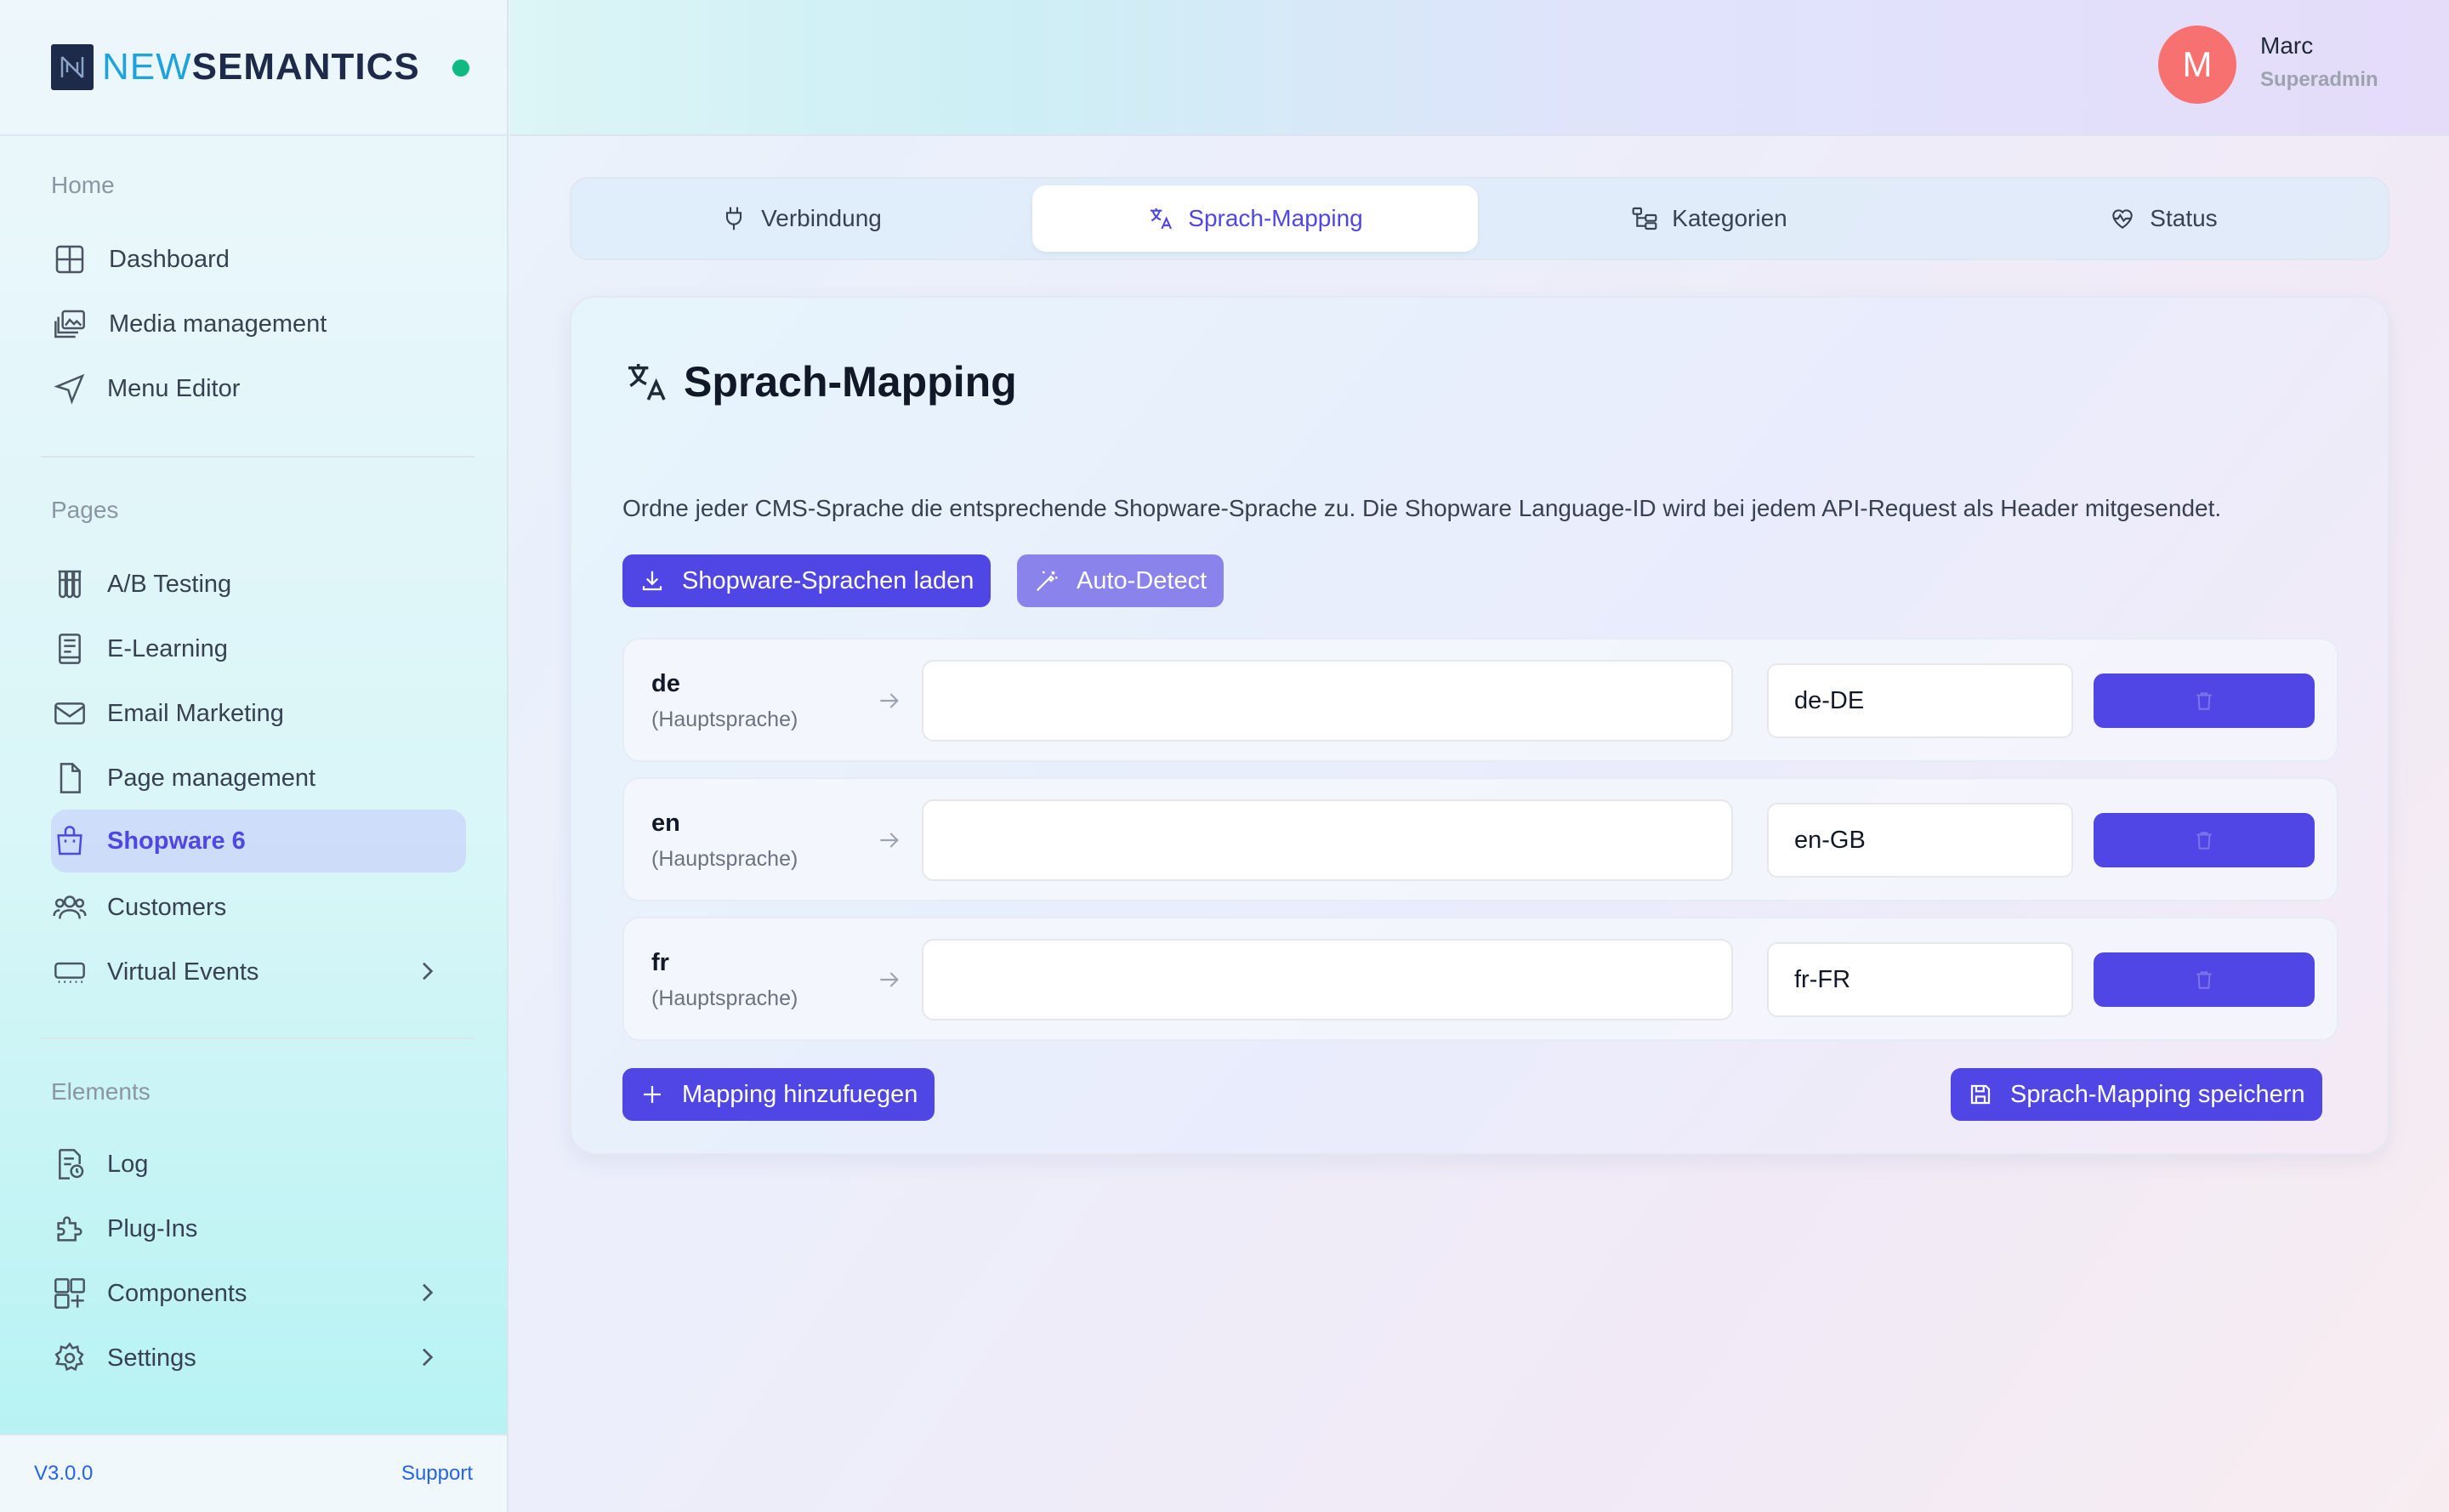  What do you see at coordinates (176, 841) in the screenshot?
I see `sidebar-item-label: Shopware 6` at bounding box center [176, 841].